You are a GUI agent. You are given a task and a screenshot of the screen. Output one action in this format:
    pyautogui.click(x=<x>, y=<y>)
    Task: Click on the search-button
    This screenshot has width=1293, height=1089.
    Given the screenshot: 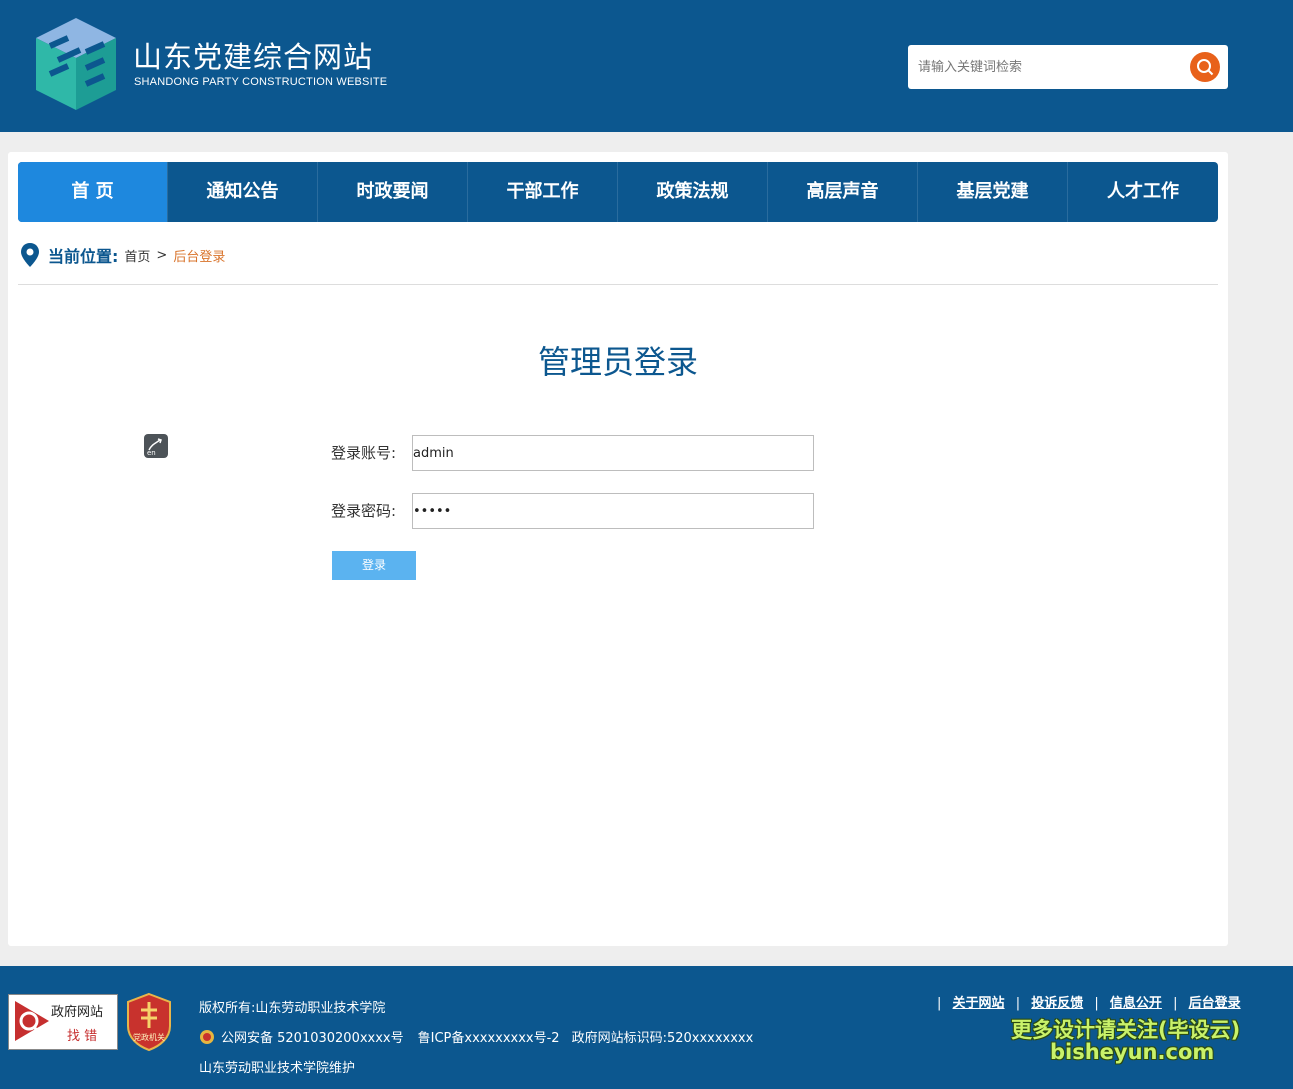 What is the action you would take?
    pyautogui.click(x=1205, y=67)
    